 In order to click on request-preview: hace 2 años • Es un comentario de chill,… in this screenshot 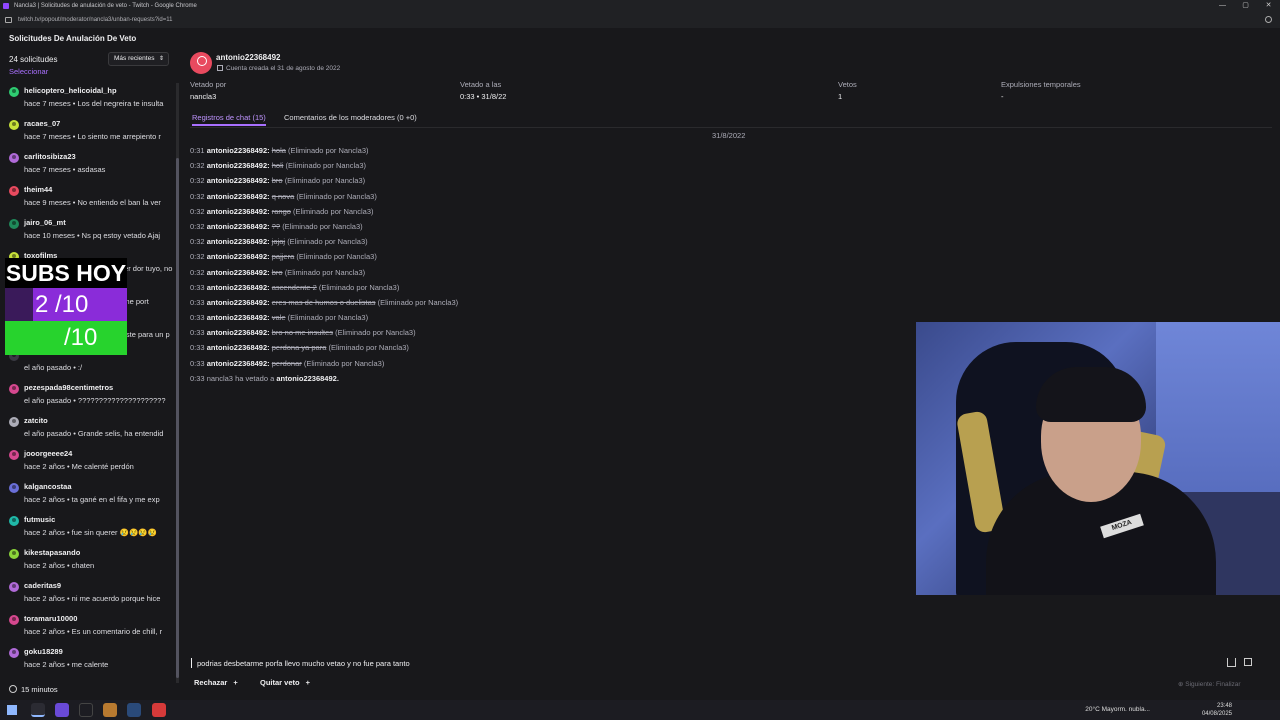, I will do `click(93, 631)`.